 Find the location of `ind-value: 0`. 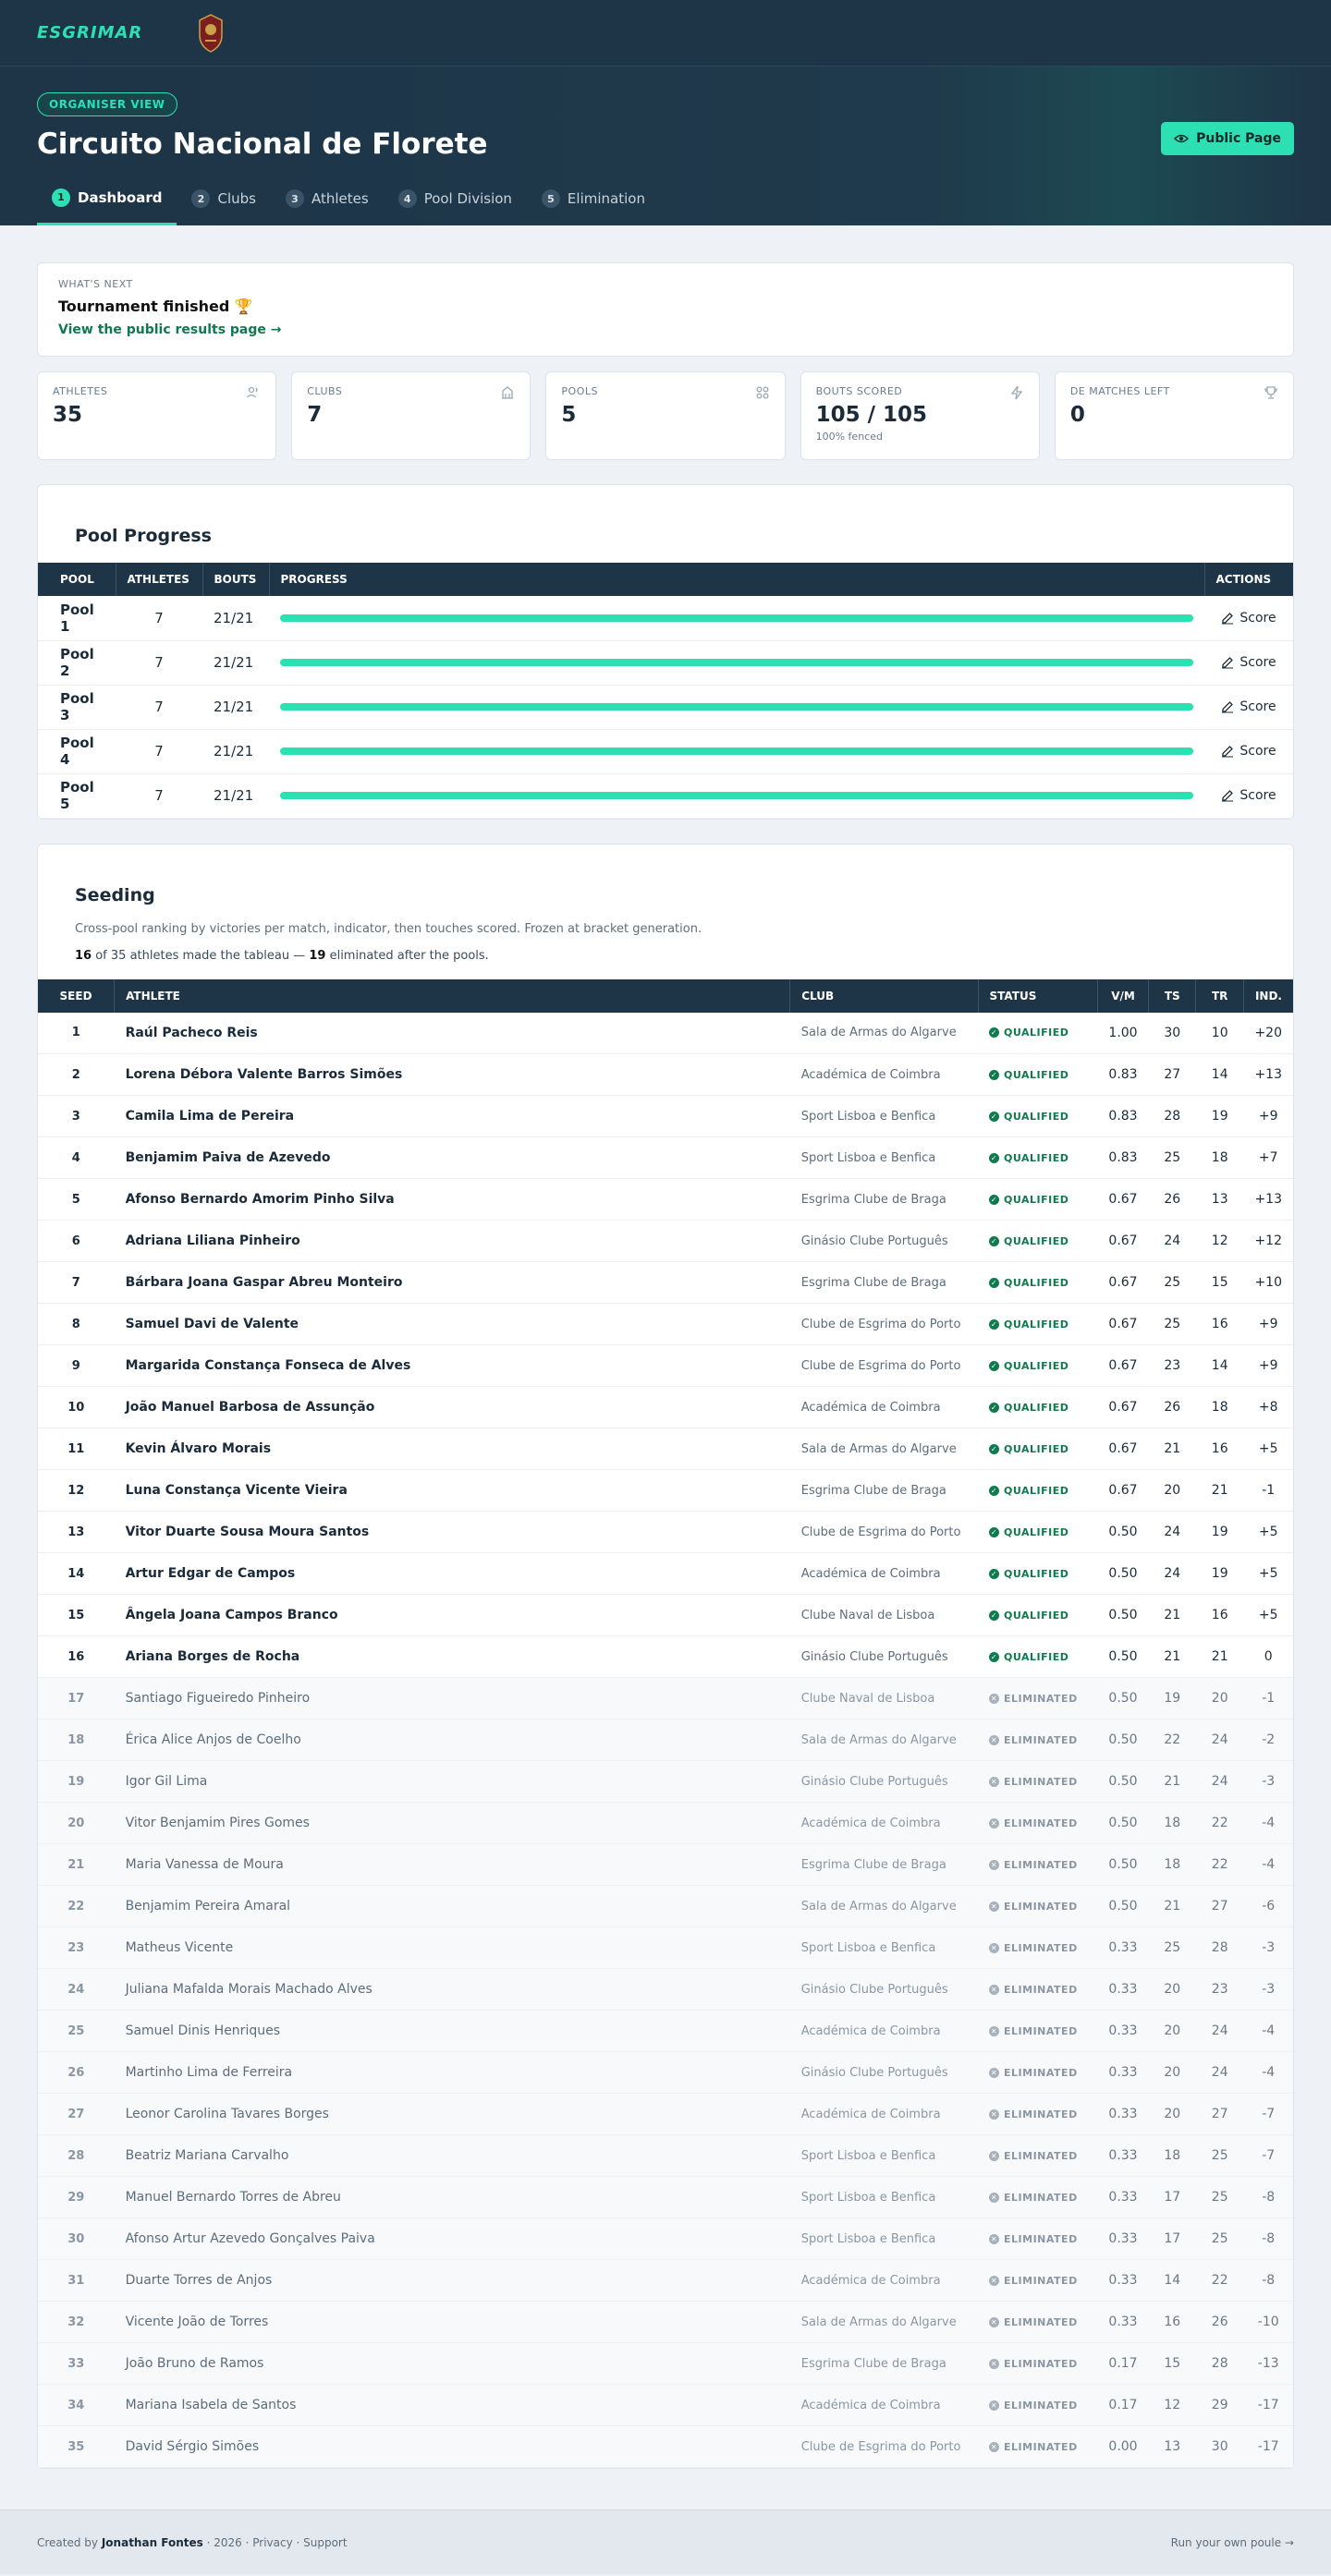

ind-value: 0 is located at coordinates (1268, 1656).